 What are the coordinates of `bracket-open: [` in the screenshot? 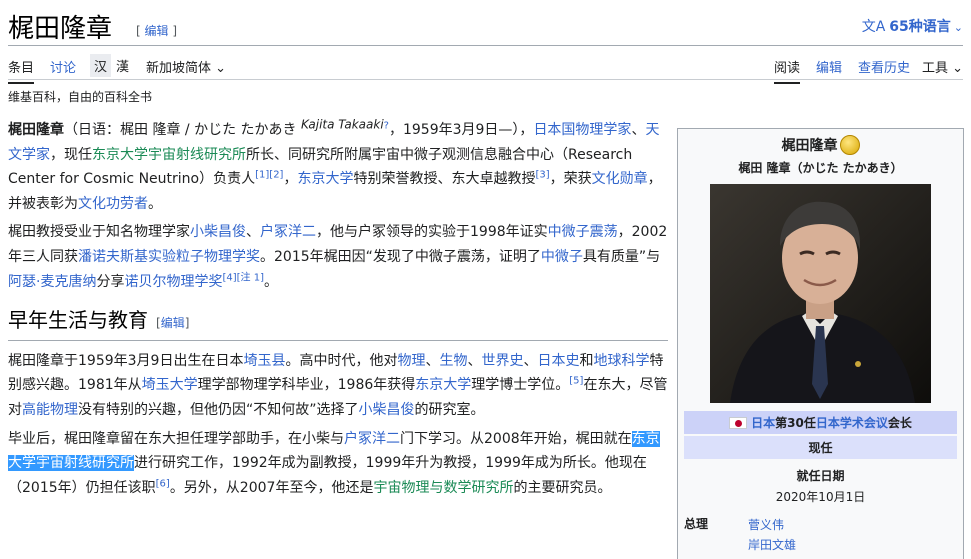 It's located at (138, 31).